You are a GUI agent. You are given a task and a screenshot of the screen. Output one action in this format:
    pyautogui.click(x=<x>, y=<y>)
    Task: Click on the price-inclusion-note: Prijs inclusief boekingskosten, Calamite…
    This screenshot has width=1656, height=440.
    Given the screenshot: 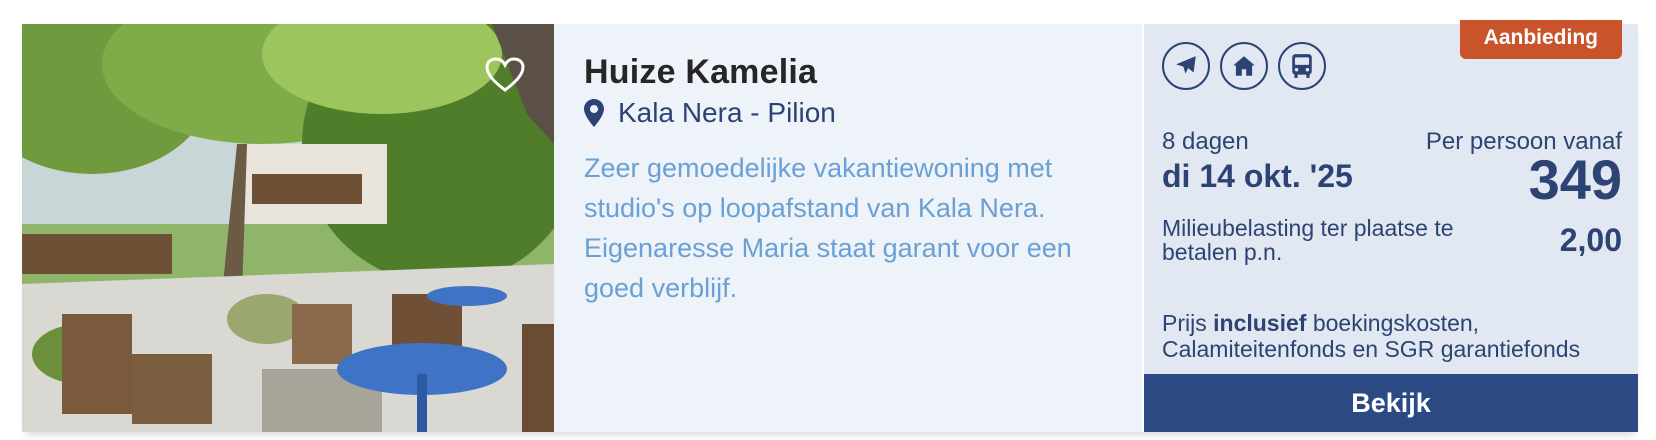 What is the action you would take?
    pyautogui.click(x=1392, y=336)
    